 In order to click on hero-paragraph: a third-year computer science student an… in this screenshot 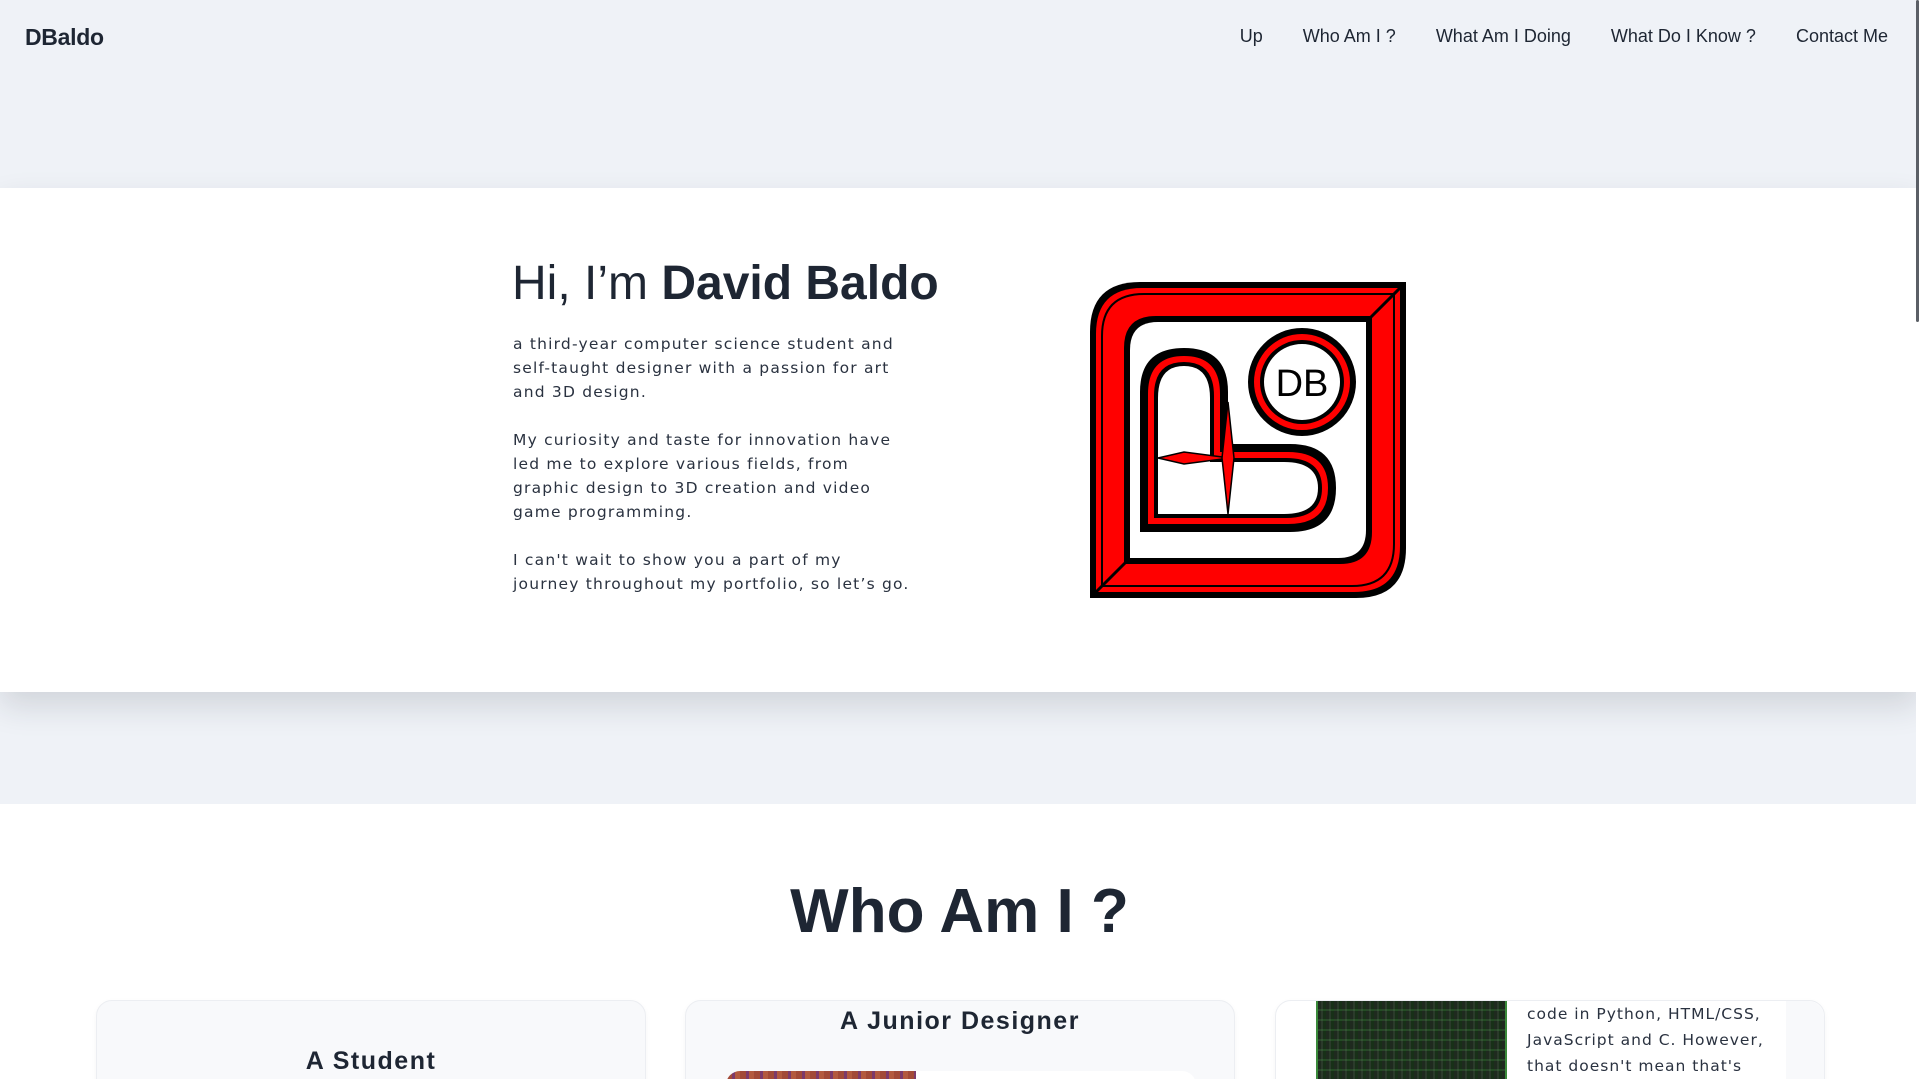, I will do `click(703, 368)`.